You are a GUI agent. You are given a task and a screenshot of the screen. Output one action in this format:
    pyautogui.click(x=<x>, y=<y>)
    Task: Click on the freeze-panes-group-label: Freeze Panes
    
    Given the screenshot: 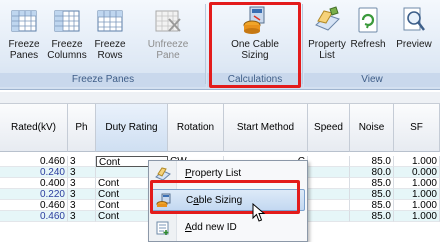 What is the action you would take?
    pyautogui.click(x=103, y=80)
    